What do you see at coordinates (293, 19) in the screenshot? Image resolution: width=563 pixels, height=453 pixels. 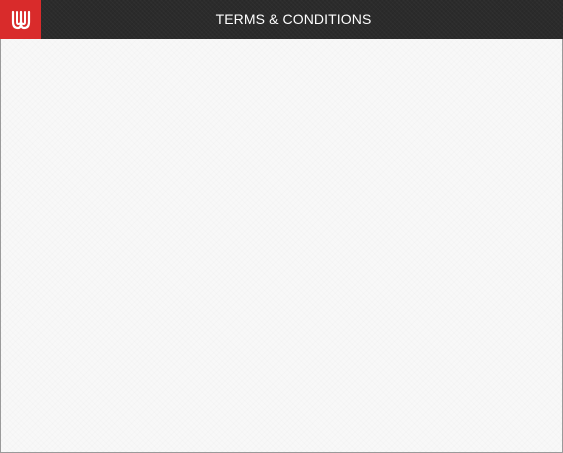 I see `window-title: TERMS & CONDITIONS` at bounding box center [293, 19].